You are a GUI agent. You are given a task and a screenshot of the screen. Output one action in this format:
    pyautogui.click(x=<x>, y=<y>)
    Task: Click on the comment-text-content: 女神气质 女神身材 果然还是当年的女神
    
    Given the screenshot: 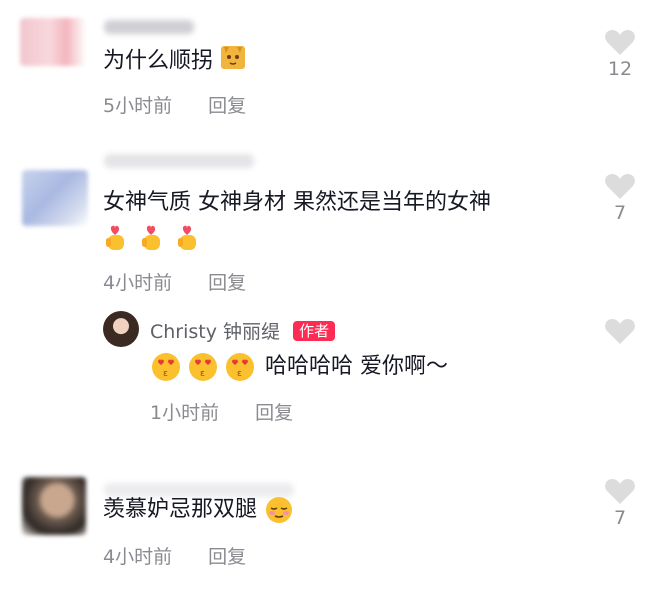 What is the action you would take?
    pyautogui.click(x=297, y=202)
    